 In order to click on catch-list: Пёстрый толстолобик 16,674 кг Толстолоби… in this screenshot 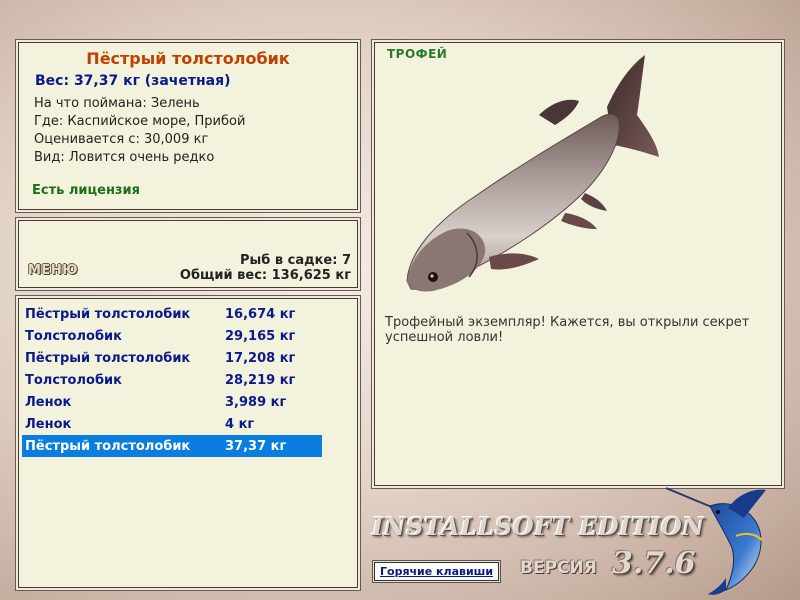, I will do `click(172, 380)`.